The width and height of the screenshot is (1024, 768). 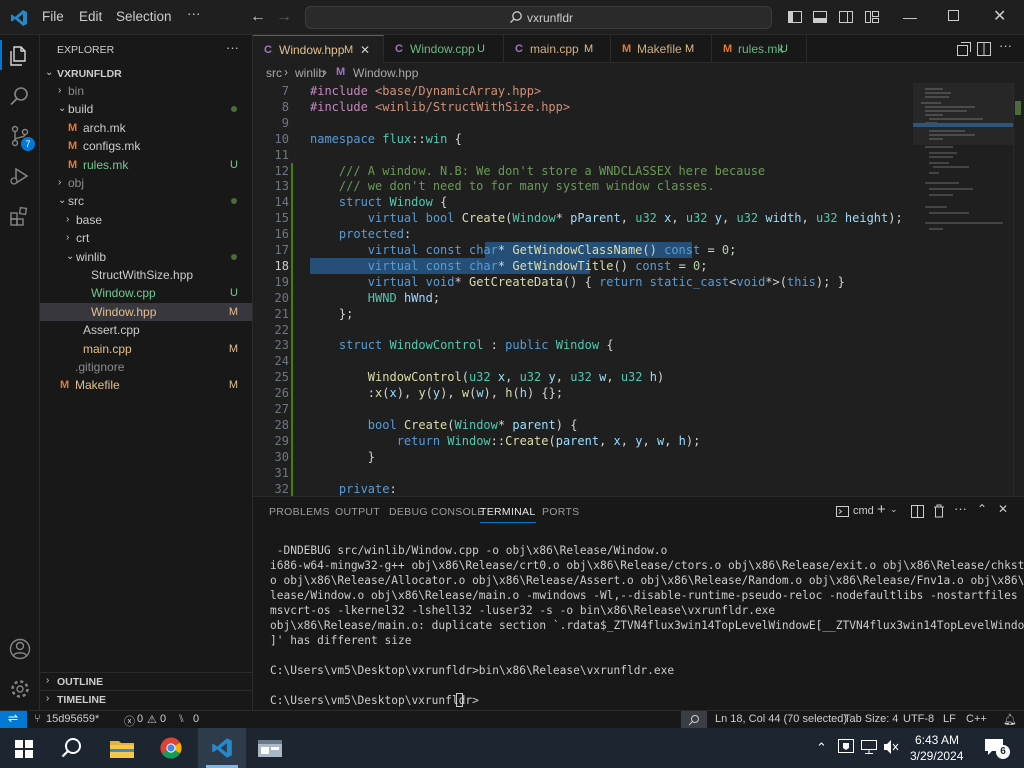 What do you see at coordinates (146, 275) in the screenshot?
I see `tree-item: StructWithSize.hpp` at bounding box center [146, 275].